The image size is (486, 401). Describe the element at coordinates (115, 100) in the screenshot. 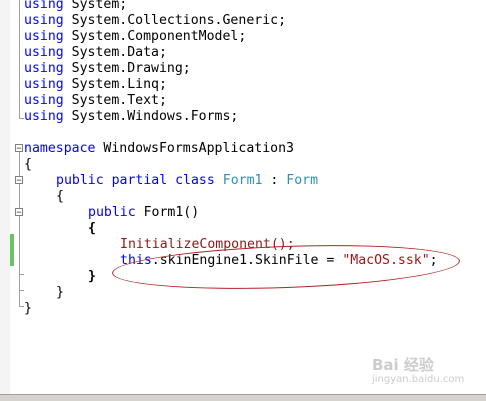

I see `namespace-name: System.Text;` at that location.